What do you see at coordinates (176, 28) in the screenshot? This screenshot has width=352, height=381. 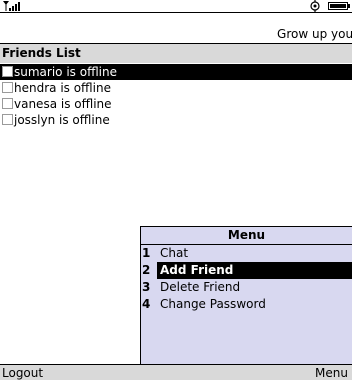 I see `ticker-banner: Grow up your` at bounding box center [176, 28].